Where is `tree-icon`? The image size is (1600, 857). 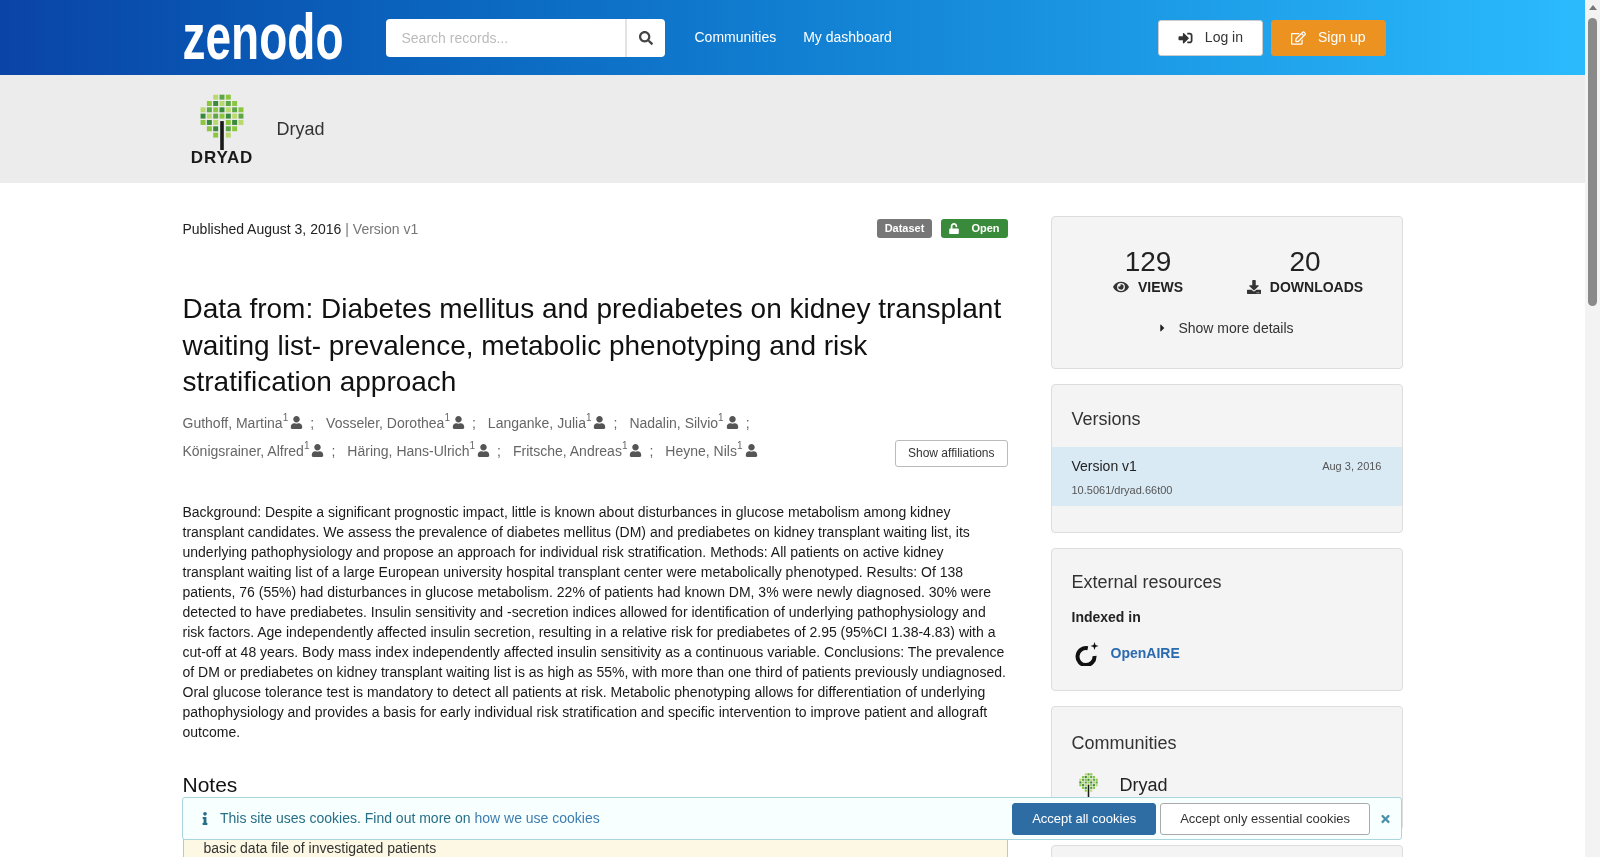
tree-icon is located at coordinates (1088, 785).